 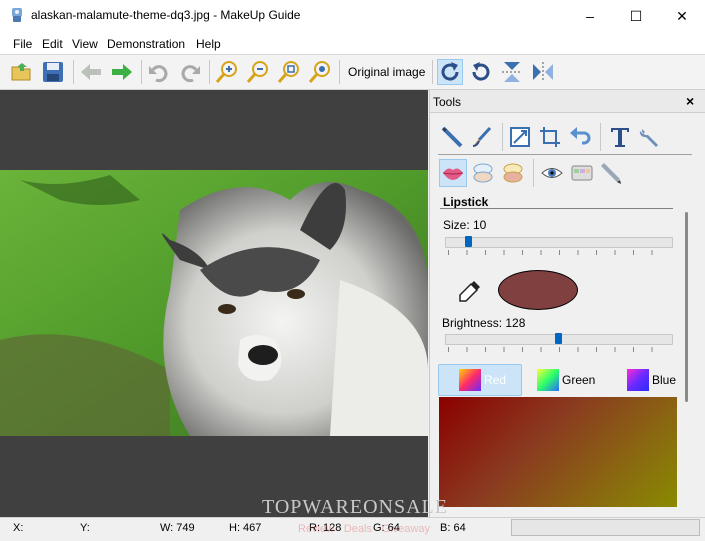 What do you see at coordinates (470, 380) in the screenshot?
I see `red-spectrum-icon` at bounding box center [470, 380].